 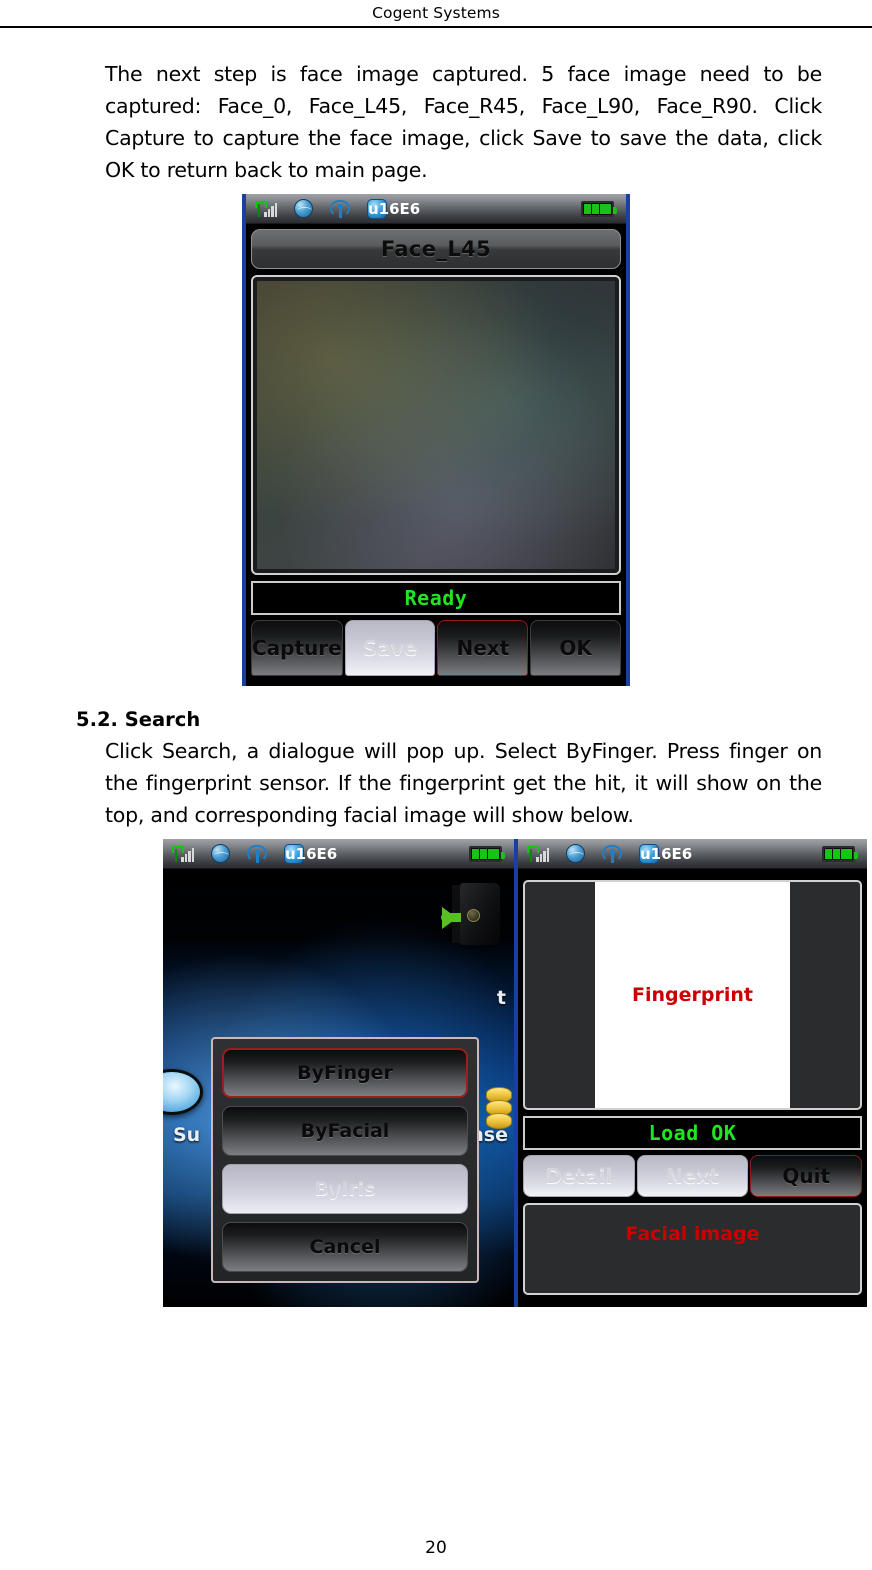 I want to click on camera-preview-image, so click(x=436, y=425).